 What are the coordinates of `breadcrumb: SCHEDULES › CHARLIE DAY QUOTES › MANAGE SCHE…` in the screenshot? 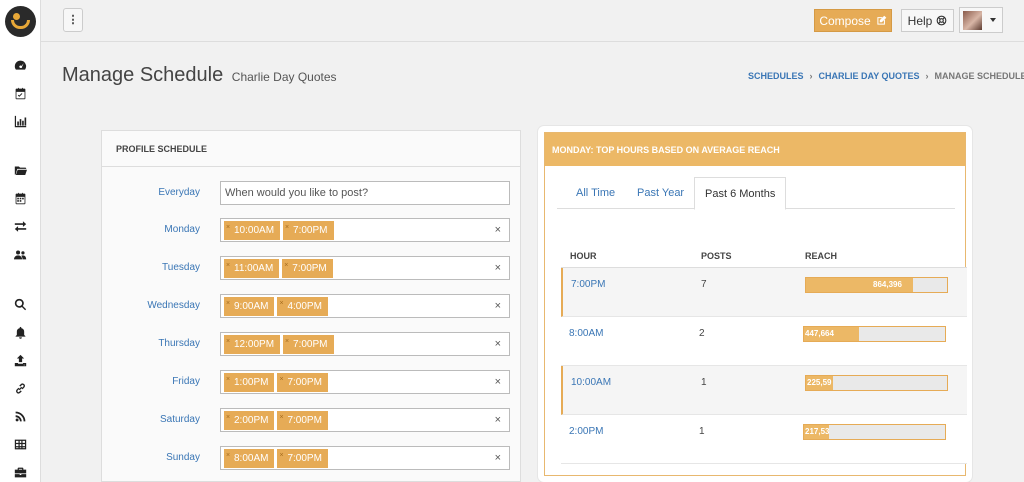 It's located at (886, 76).